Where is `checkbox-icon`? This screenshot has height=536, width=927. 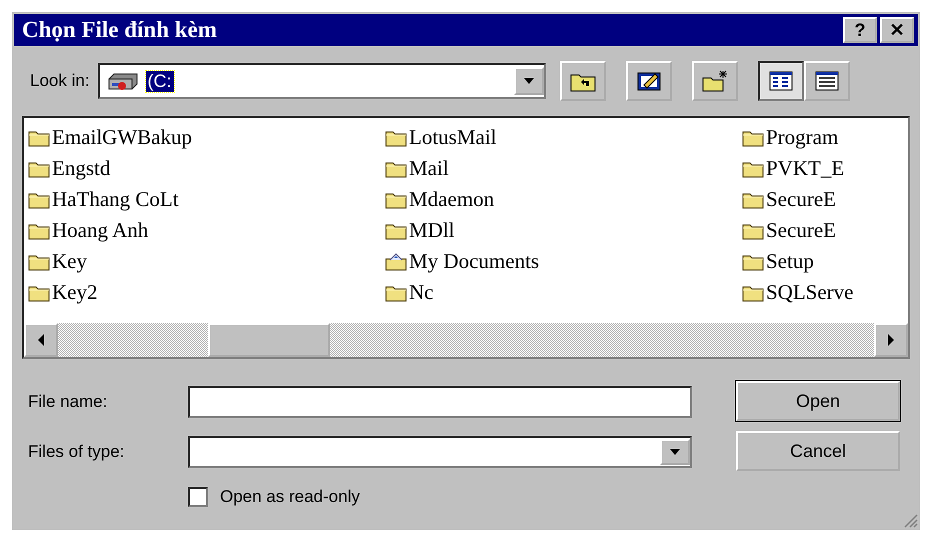 checkbox-icon is located at coordinates (198, 497).